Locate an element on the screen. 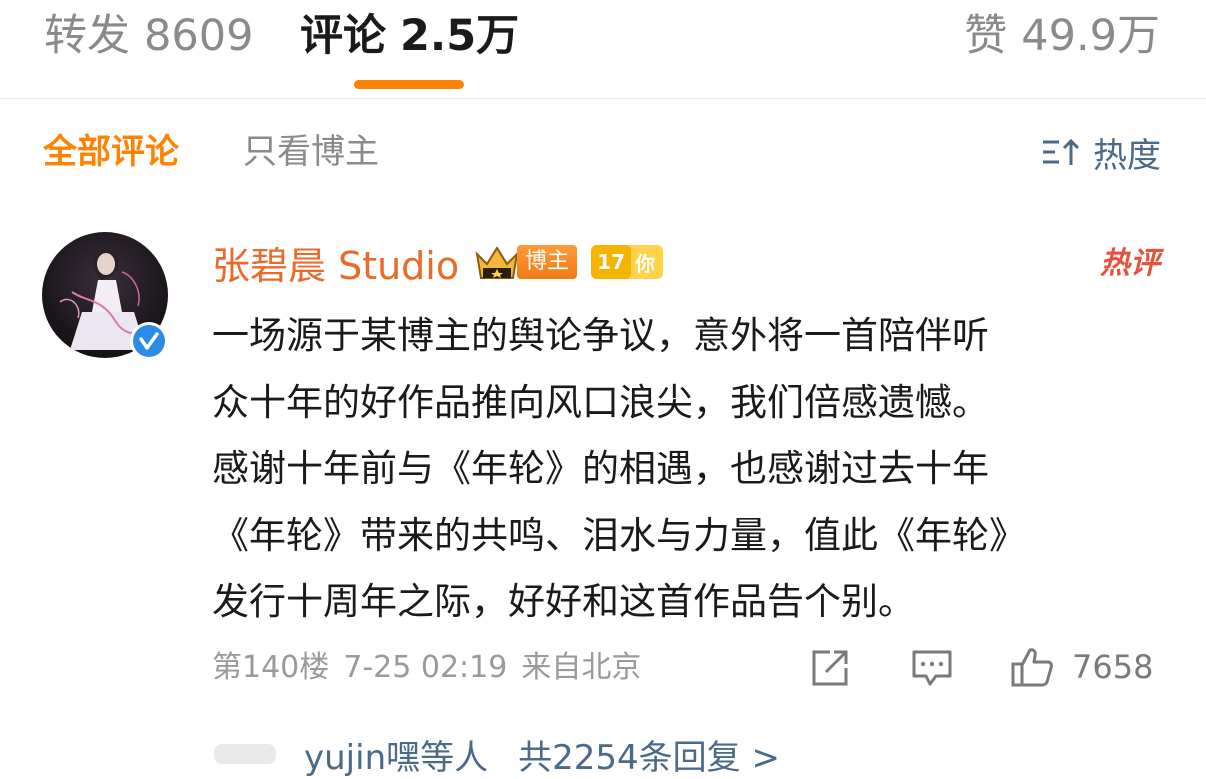 This screenshot has width=1206, height=779. share-icon is located at coordinates (830, 668).